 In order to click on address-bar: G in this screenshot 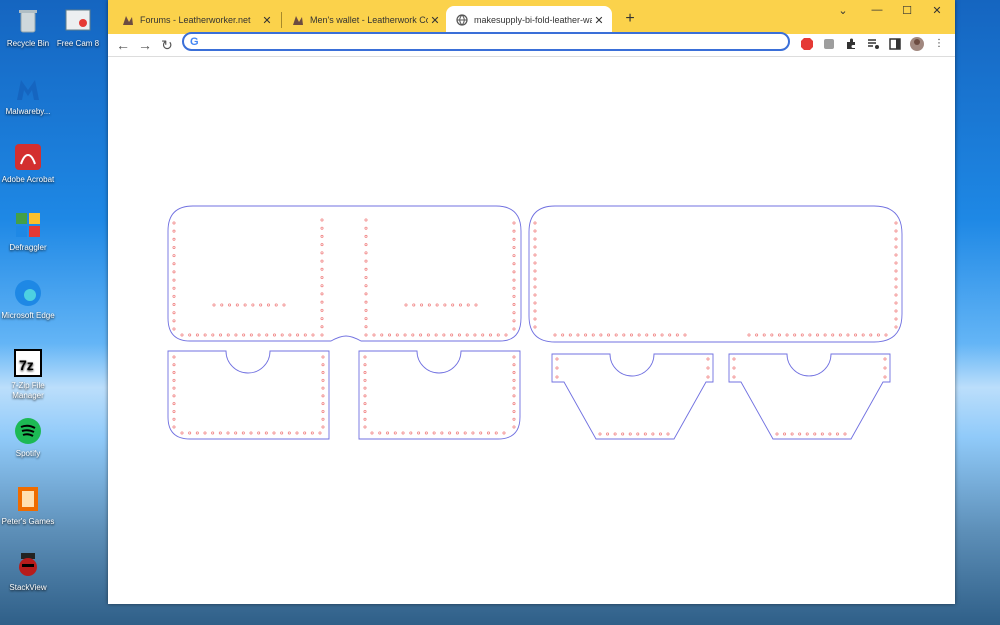, I will do `click(486, 41)`.